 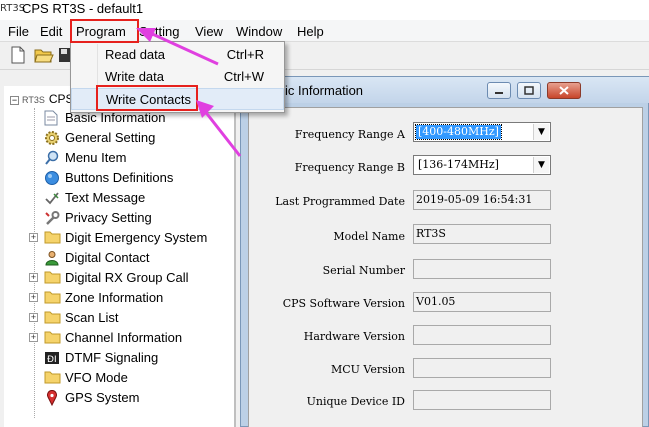 I want to click on svg-text: ĐI, so click(x=52, y=360).